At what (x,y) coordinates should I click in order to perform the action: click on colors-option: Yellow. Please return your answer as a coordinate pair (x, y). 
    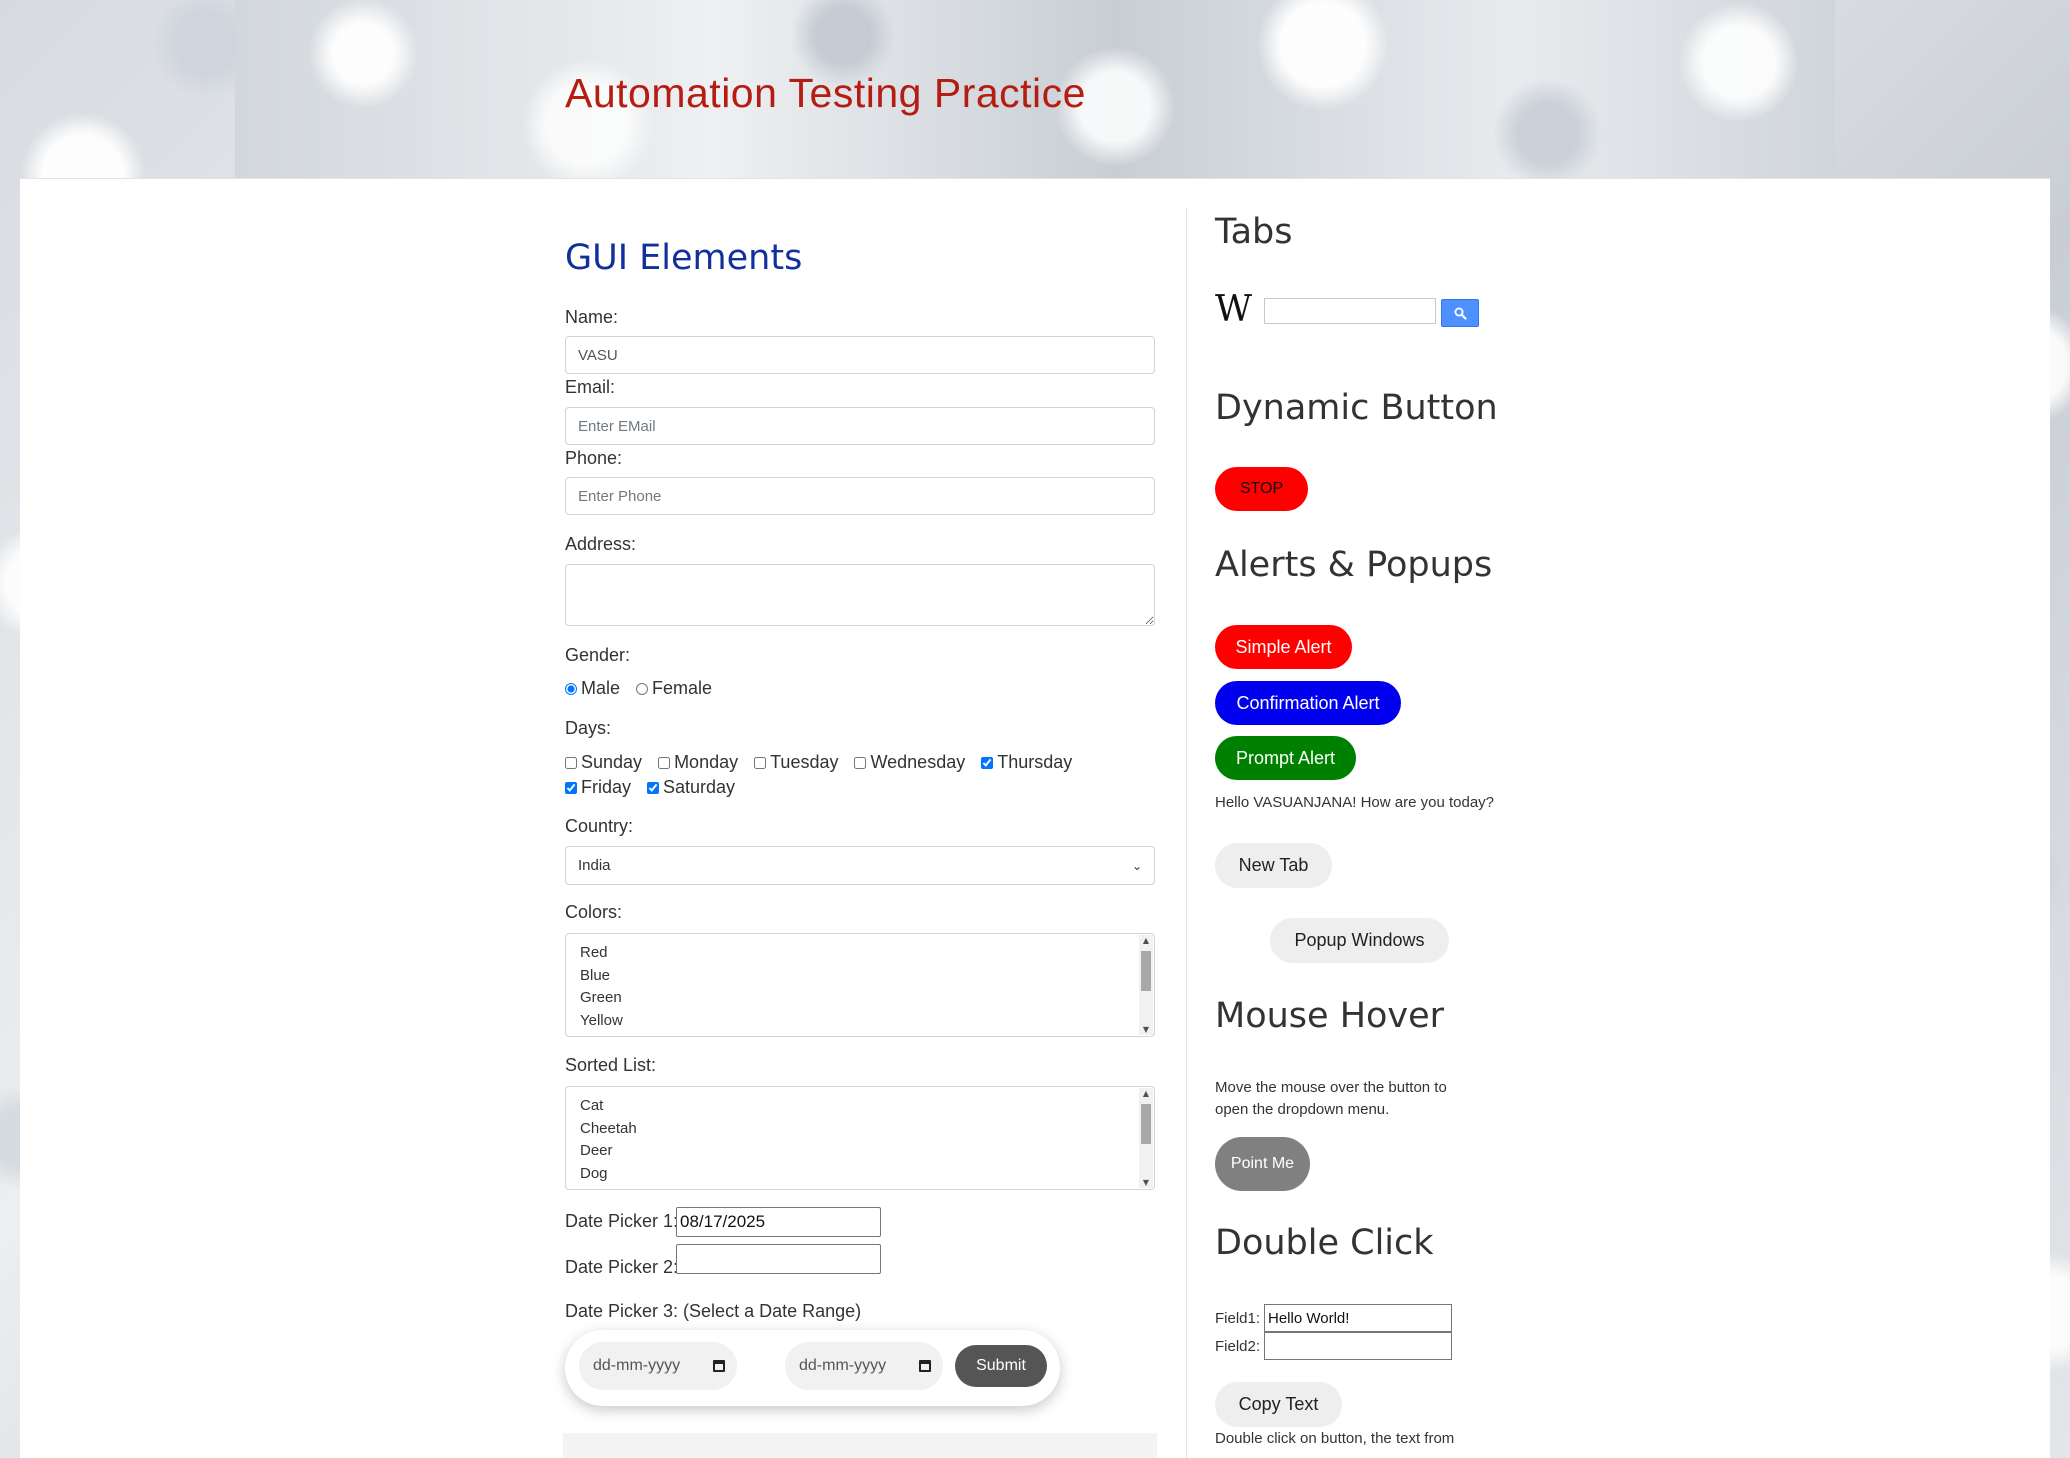
    Looking at the image, I should click on (860, 1021).